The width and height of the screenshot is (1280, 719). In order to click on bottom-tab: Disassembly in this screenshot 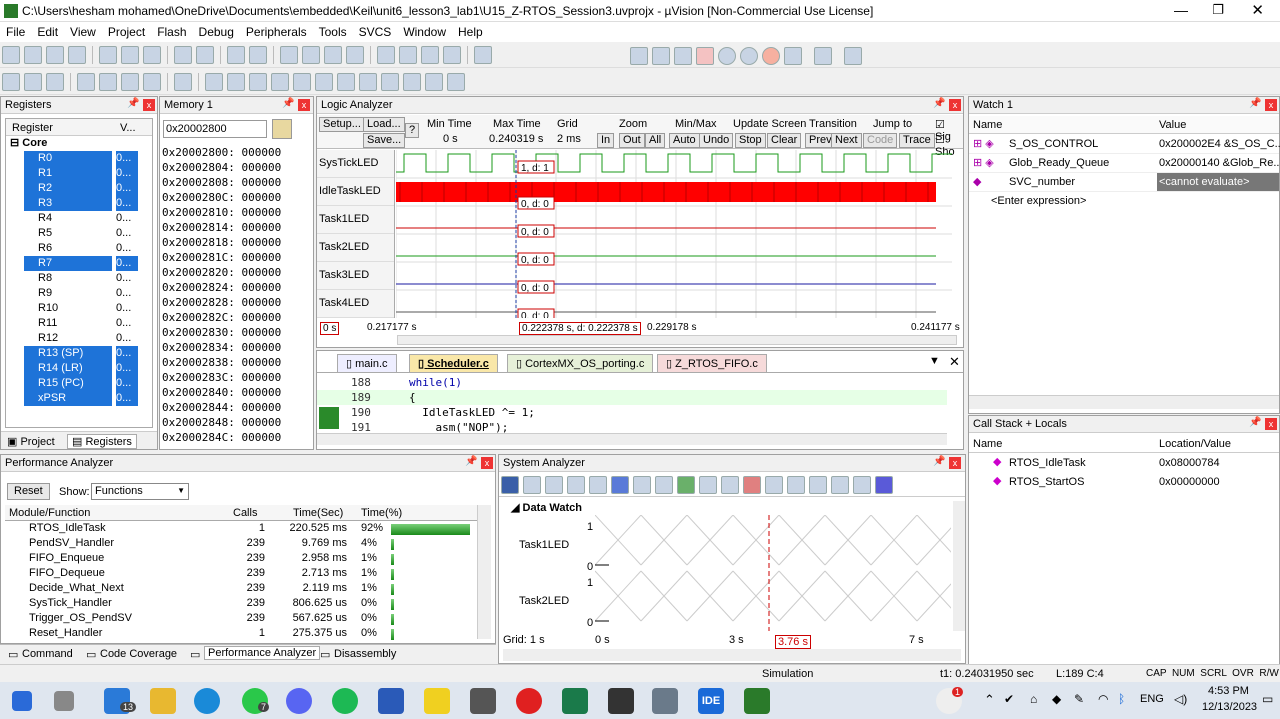, I will do `click(365, 654)`.